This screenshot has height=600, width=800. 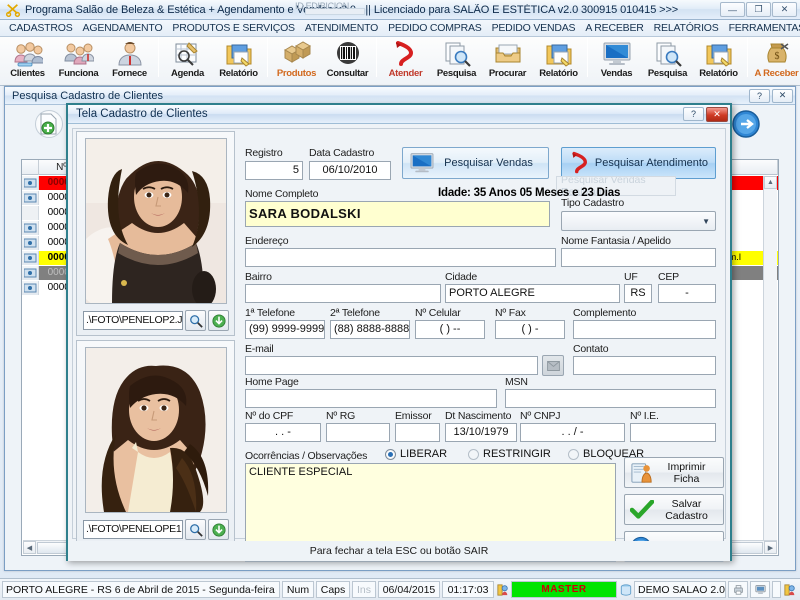 I want to click on toolbar-atendimento-pesquisa: Pesquisa, so click(x=456, y=61).